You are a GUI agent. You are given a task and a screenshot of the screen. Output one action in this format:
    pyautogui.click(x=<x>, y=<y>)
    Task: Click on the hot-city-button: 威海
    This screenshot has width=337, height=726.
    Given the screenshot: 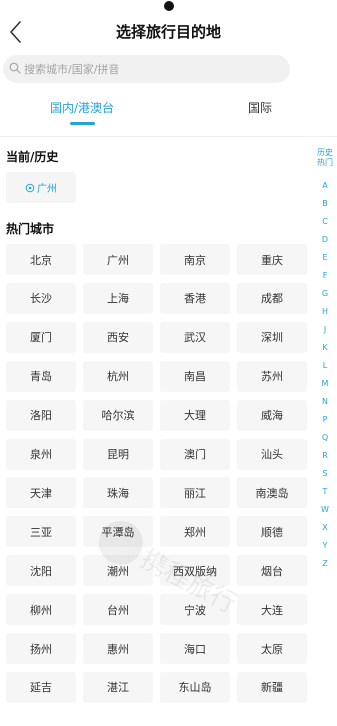 What is the action you would take?
    pyautogui.click(x=272, y=415)
    